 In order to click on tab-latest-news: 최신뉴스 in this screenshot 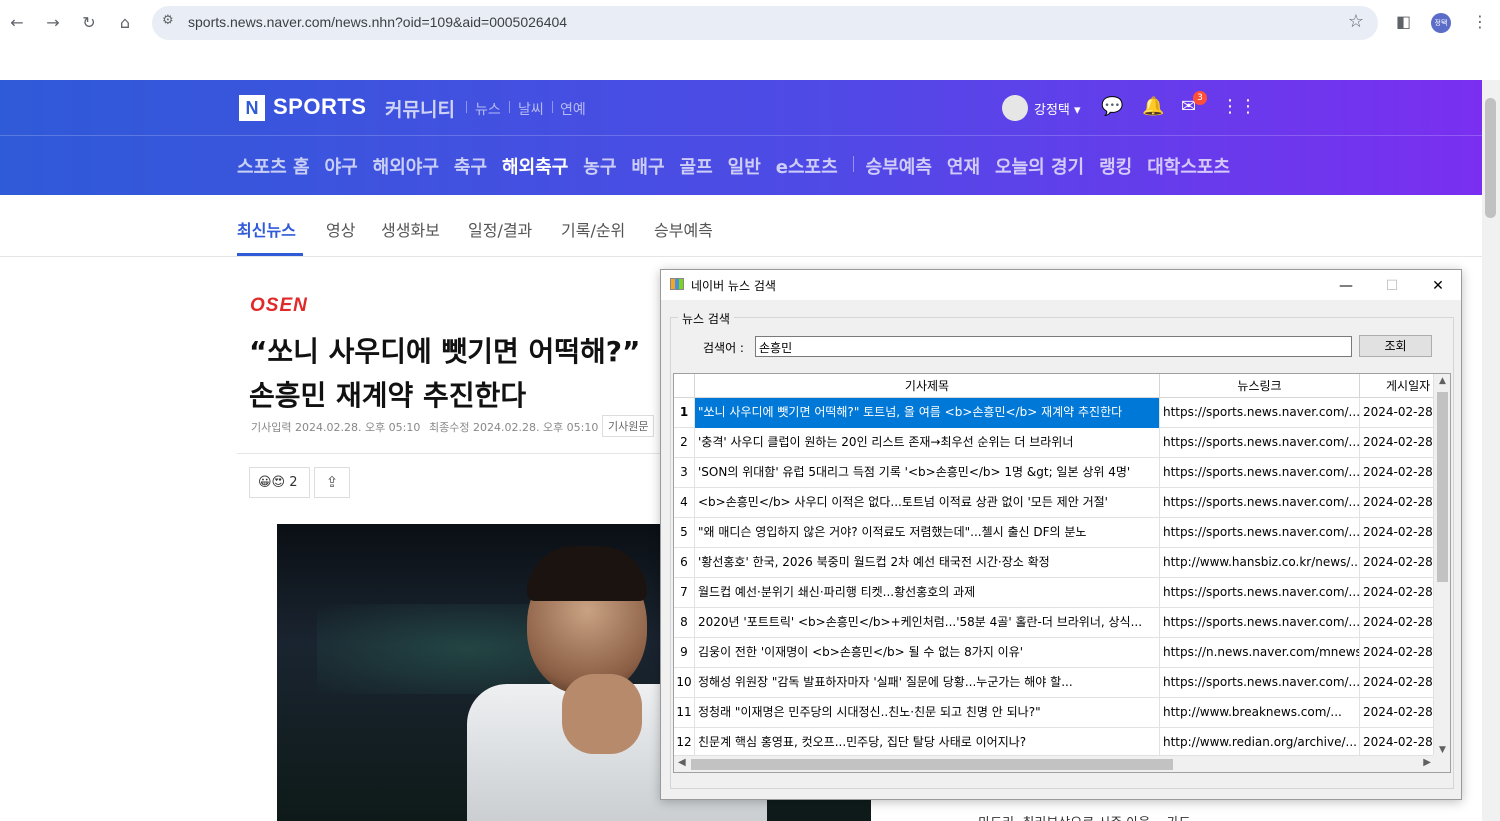, I will do `click(266, 229)`.